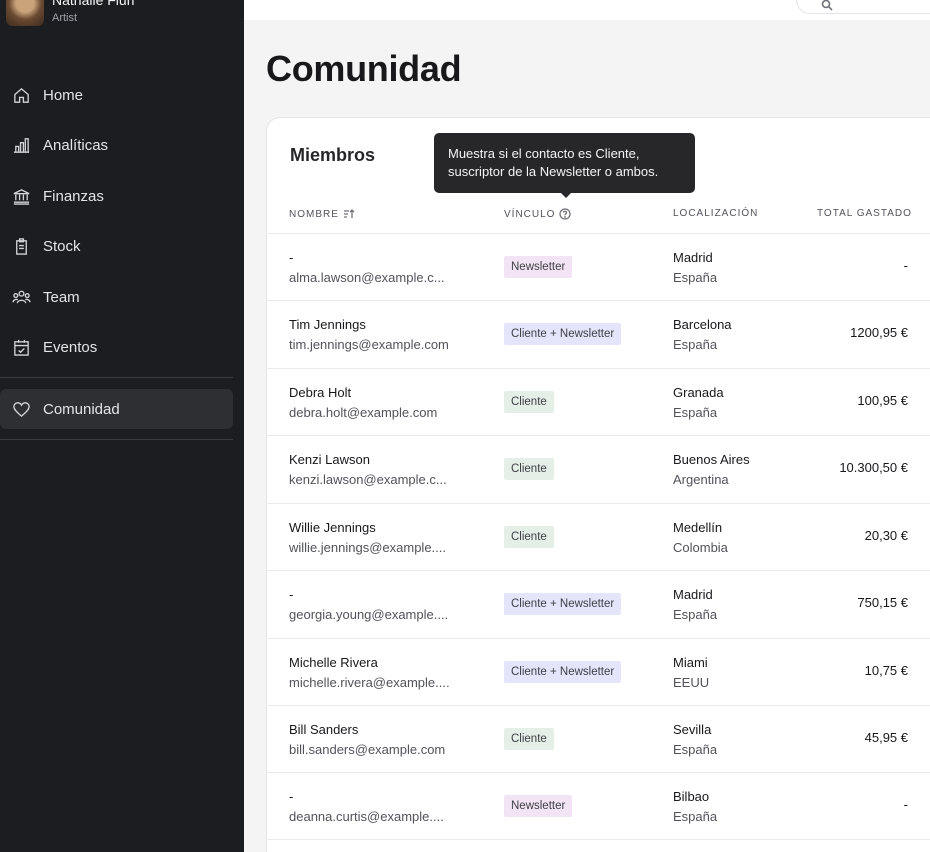 The height and width of the screenshot is (852, 930). I want to click on sidebar-item-label: Eventos, so click(70, 347).